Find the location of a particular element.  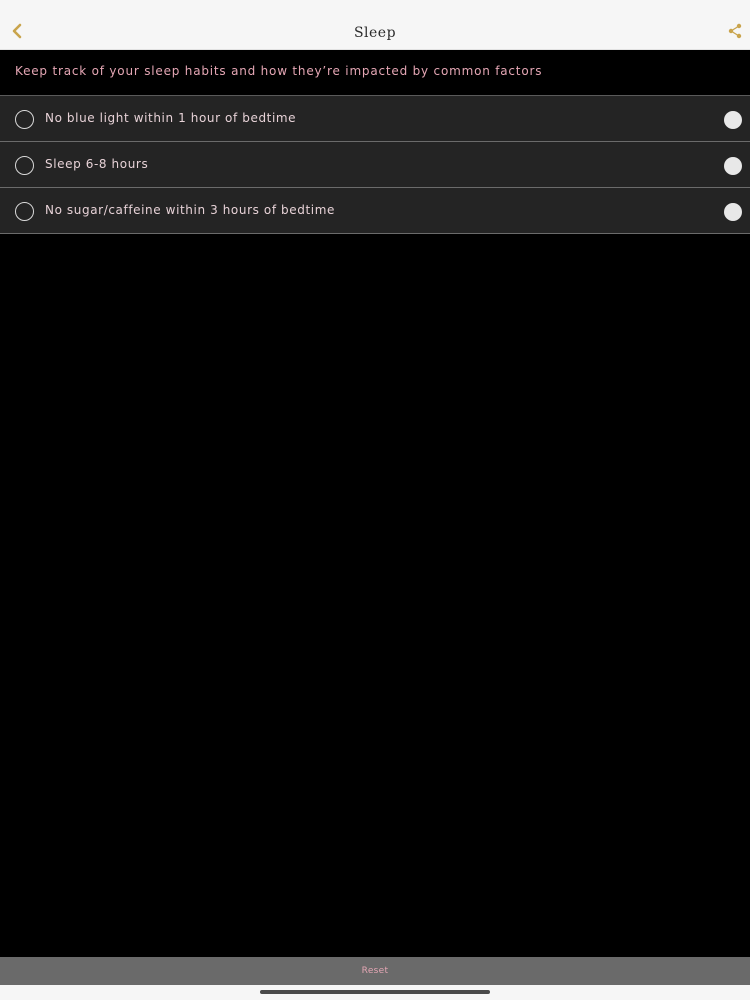

share-button is located at coordinates (735, 33).